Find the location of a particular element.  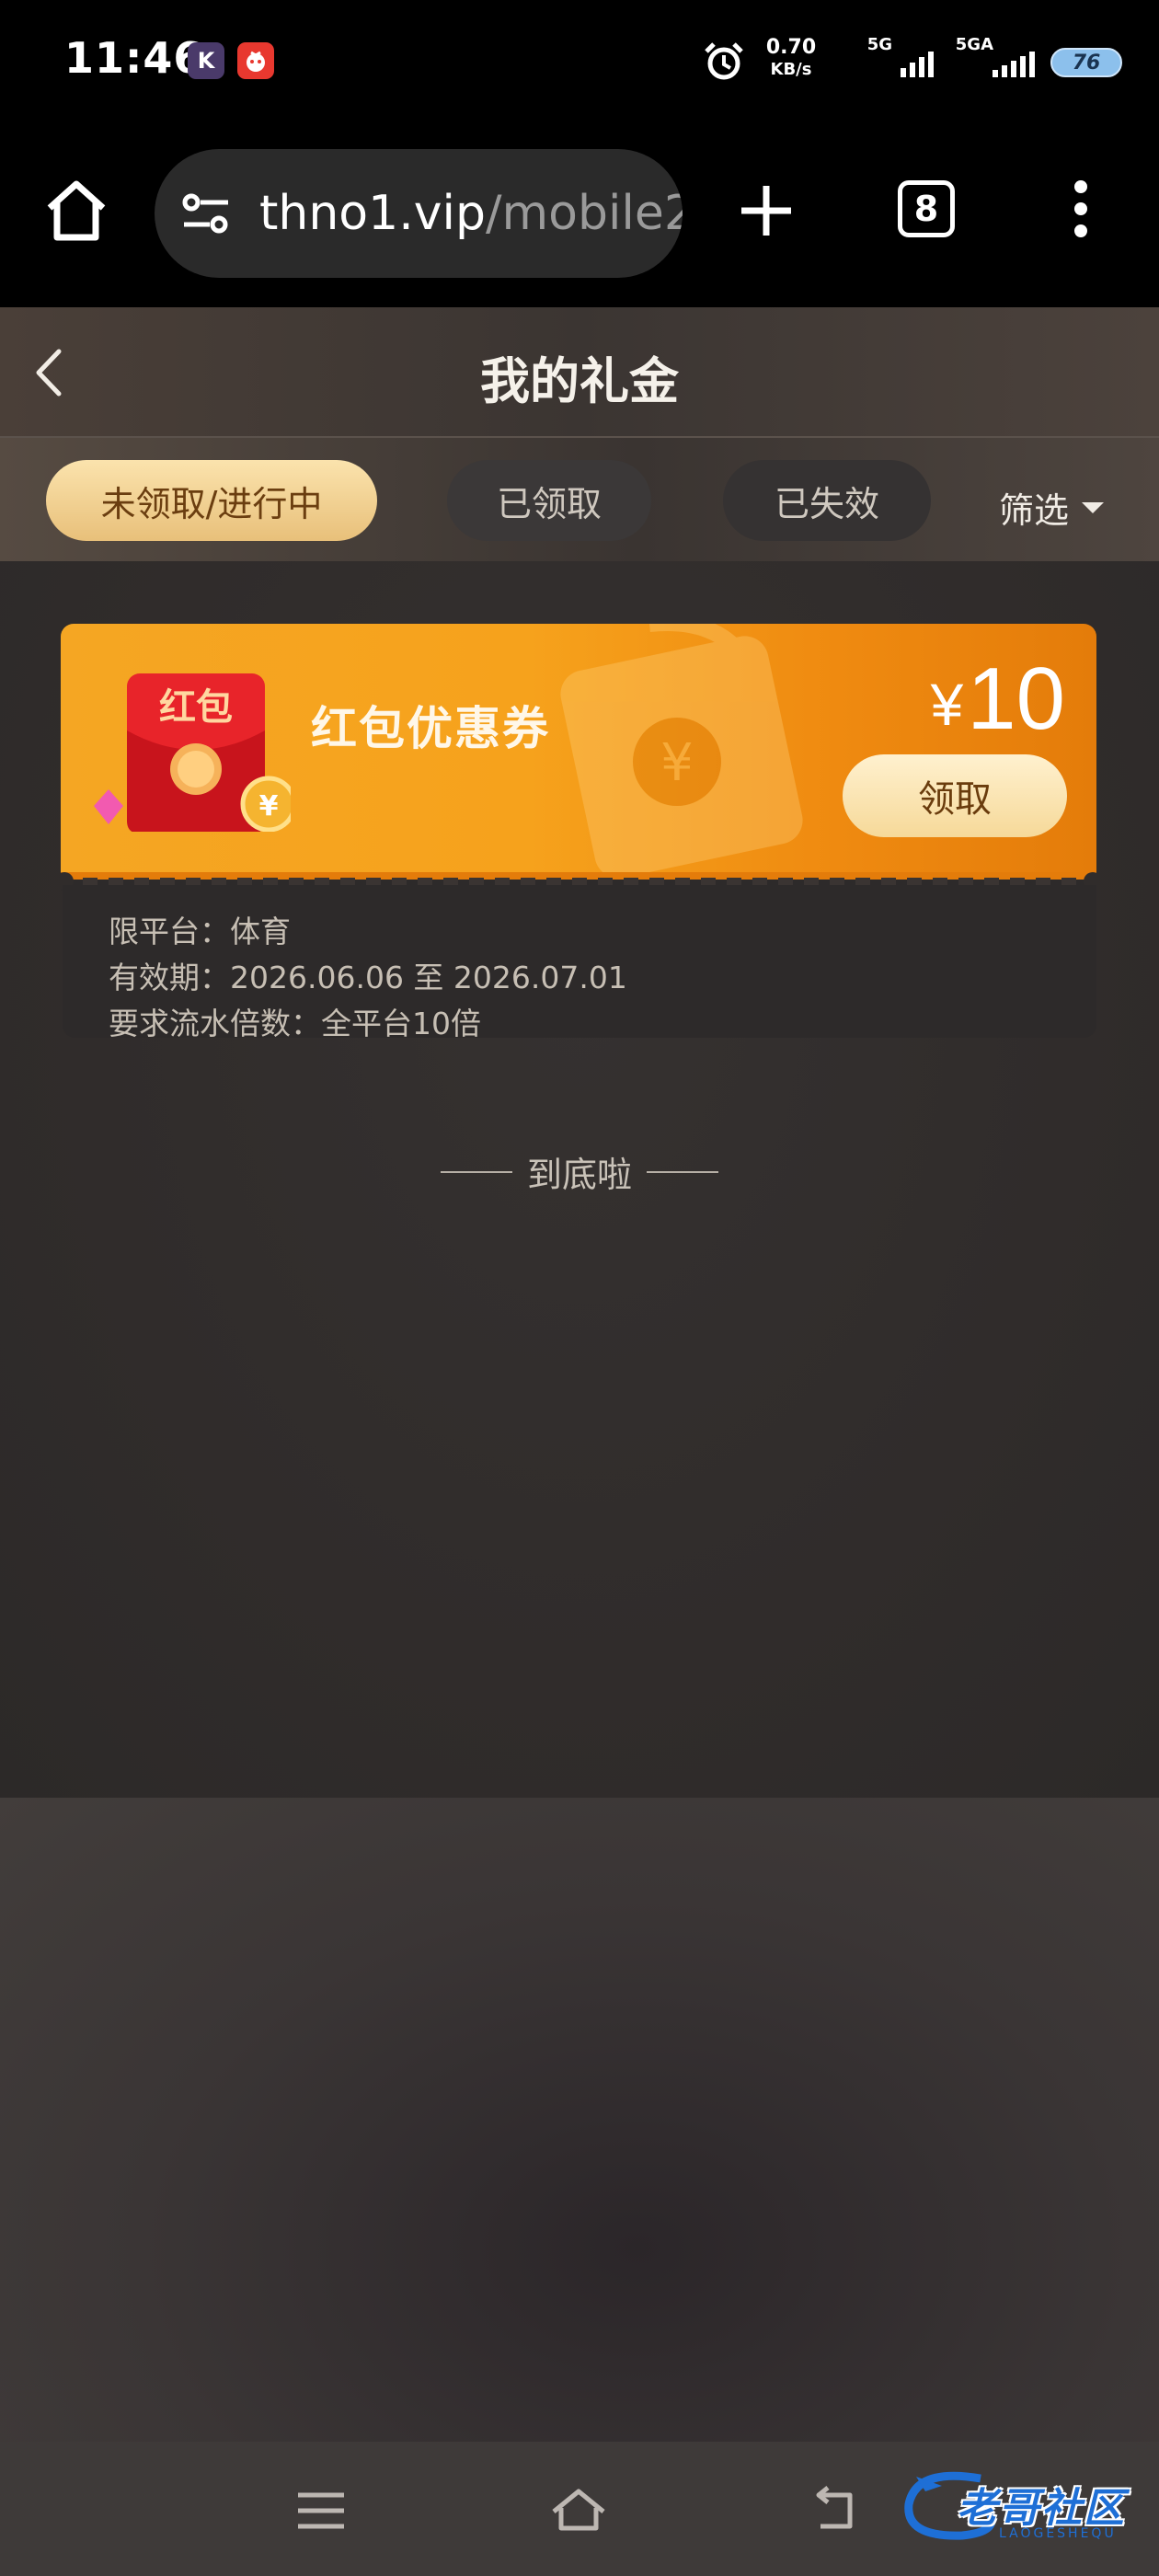

url-bar: thno1.vip/mobile2 is located at coordinates (419, 213).